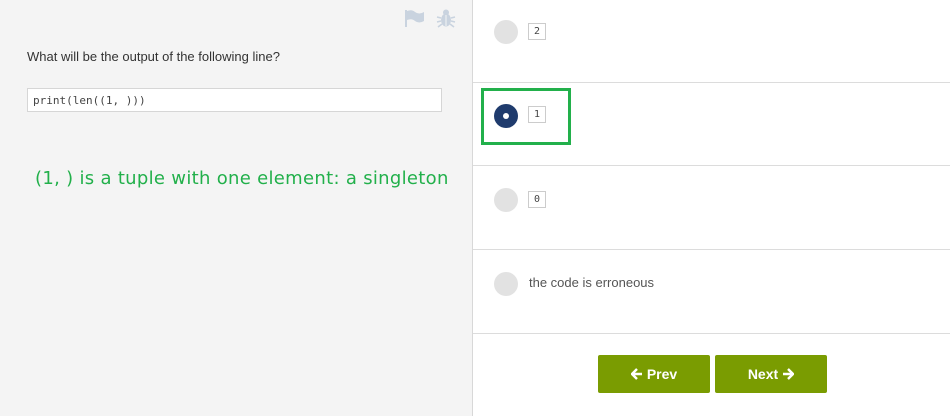  What do you see at coordinates (789, 374) in the screenshot?
I see `arrow-right-icon` at bounding box center [789, 374].